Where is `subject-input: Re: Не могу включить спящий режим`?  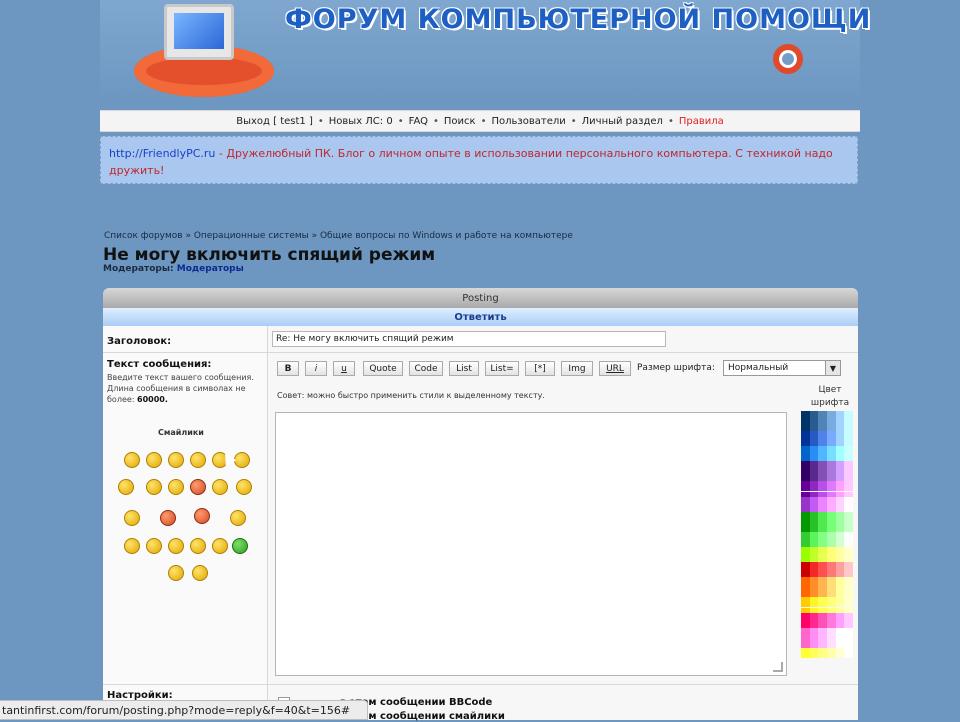 subject-input: Re: Не могу включить спящий режим is located at coordinates (469, 339).